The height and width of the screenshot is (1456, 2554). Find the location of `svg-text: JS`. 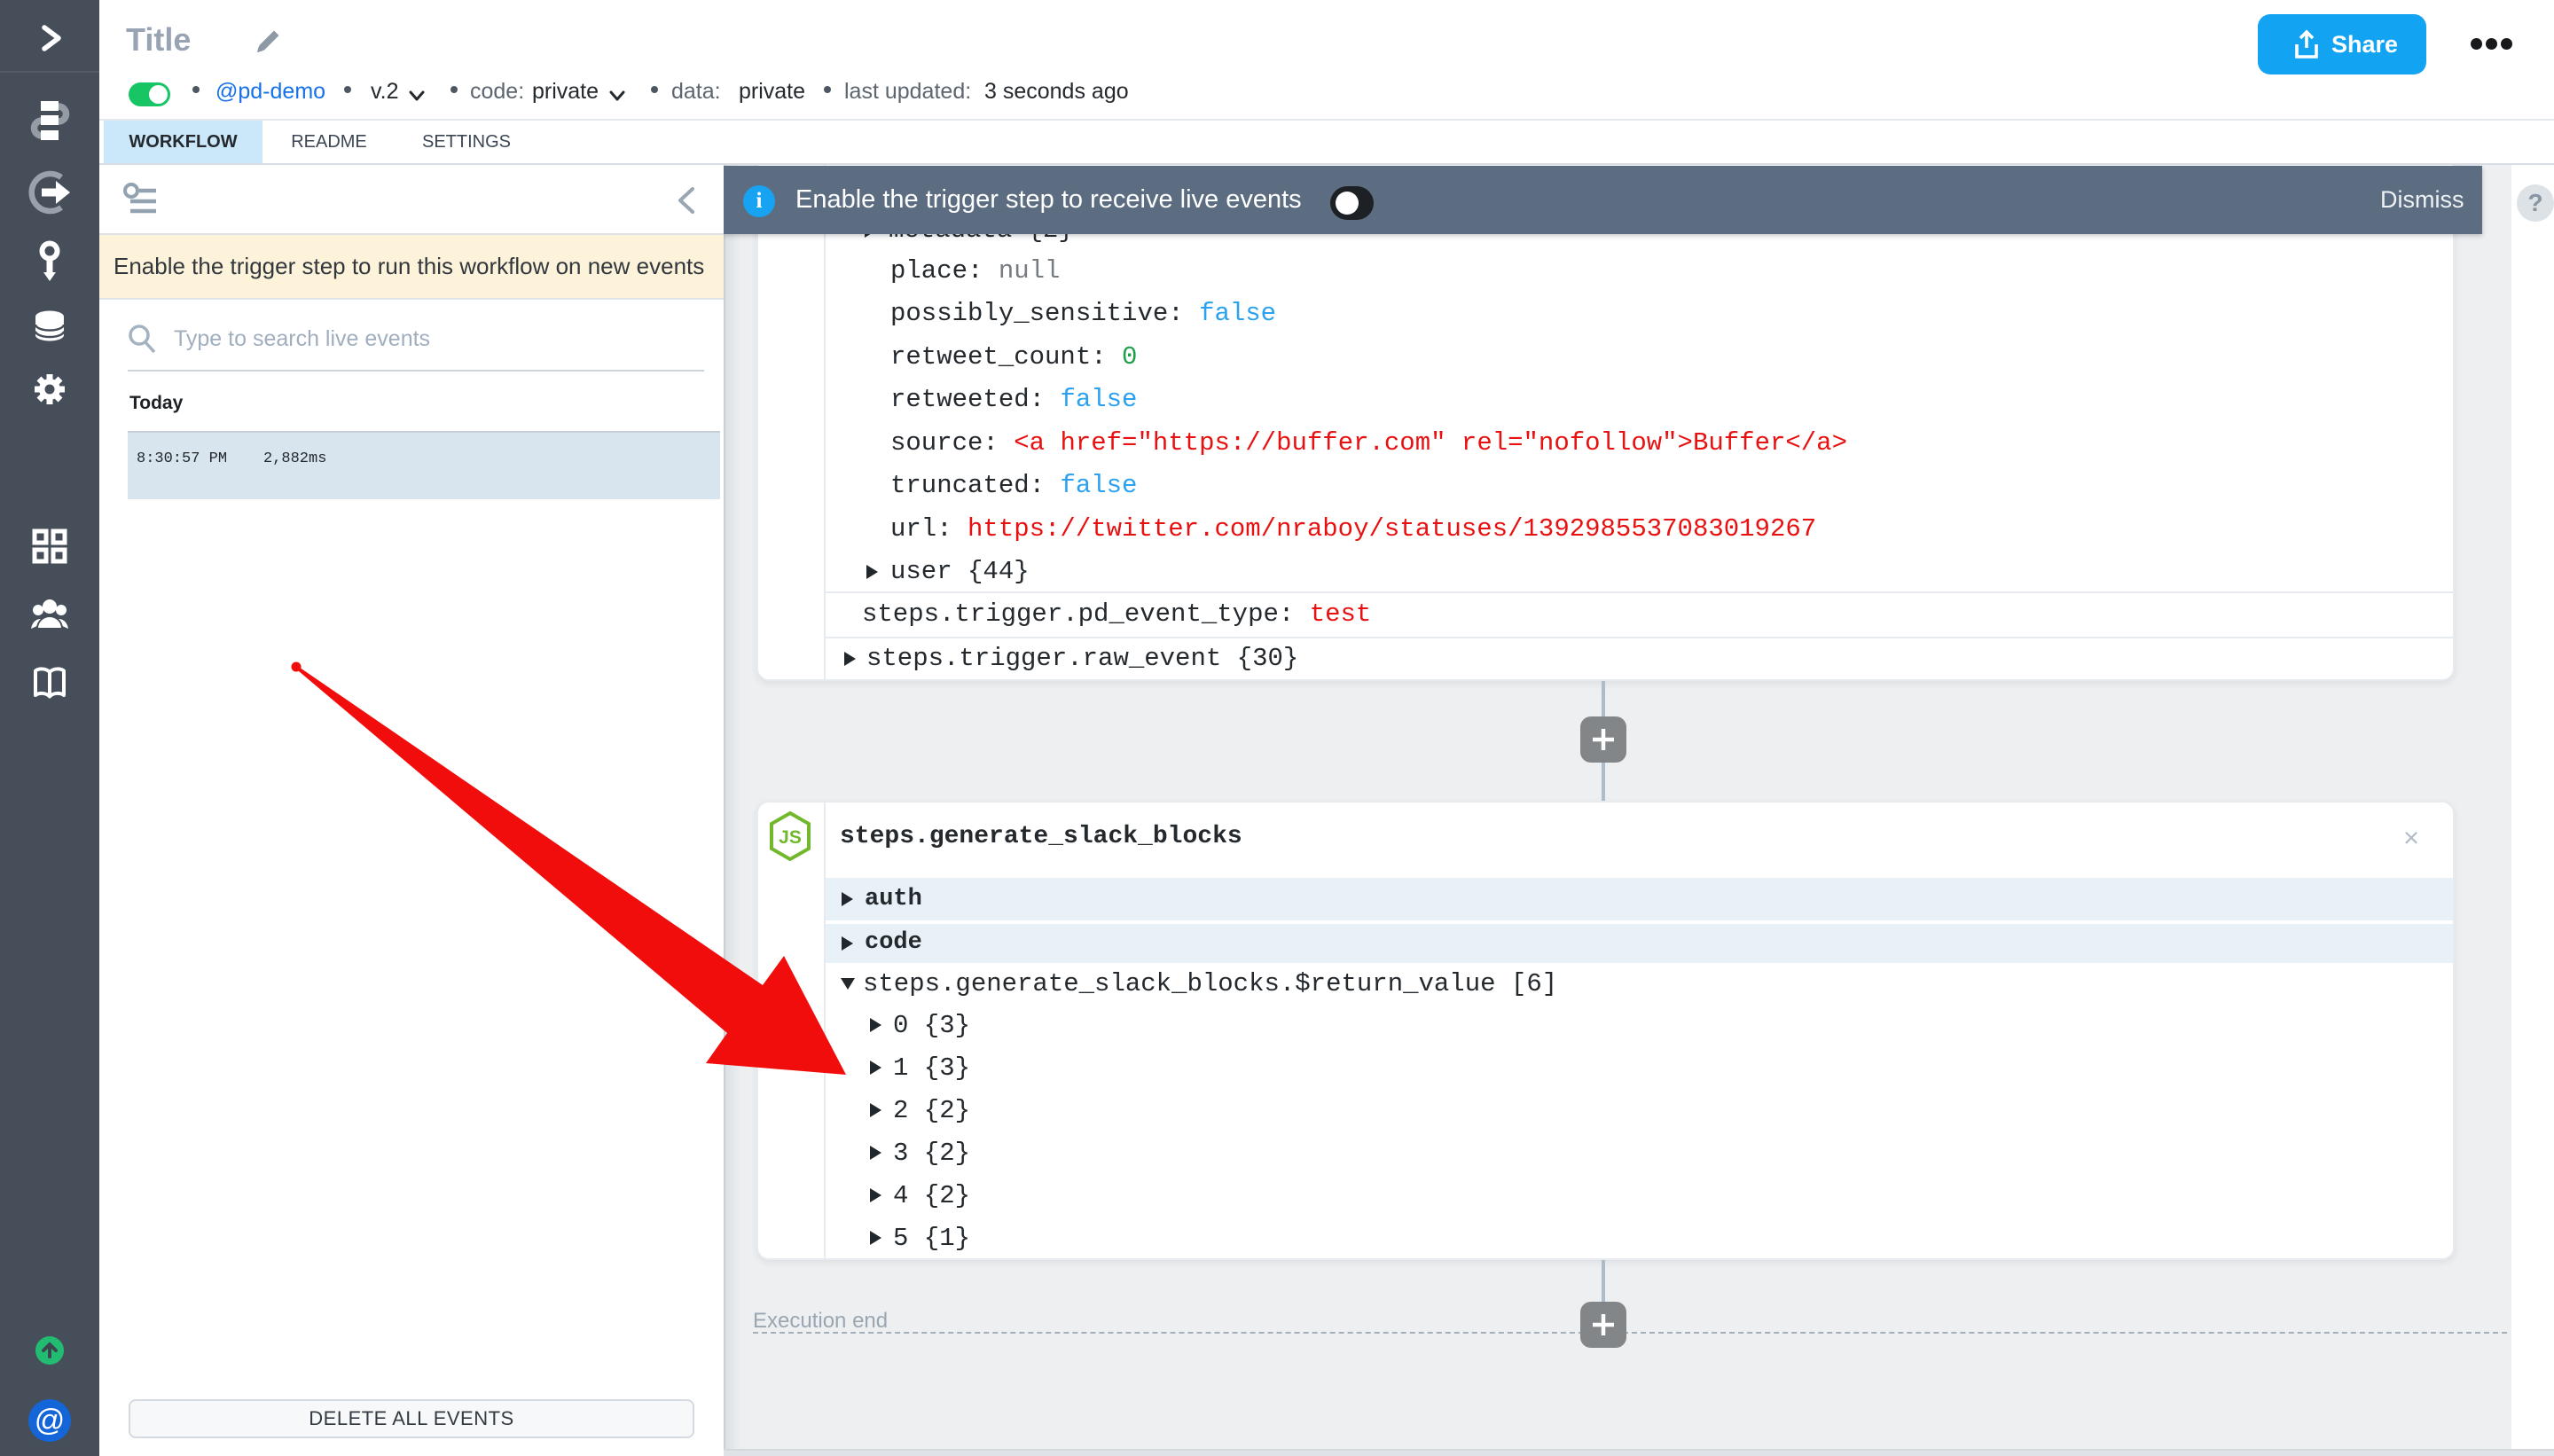

svg-text: JS is located at coordinates (790, 837).